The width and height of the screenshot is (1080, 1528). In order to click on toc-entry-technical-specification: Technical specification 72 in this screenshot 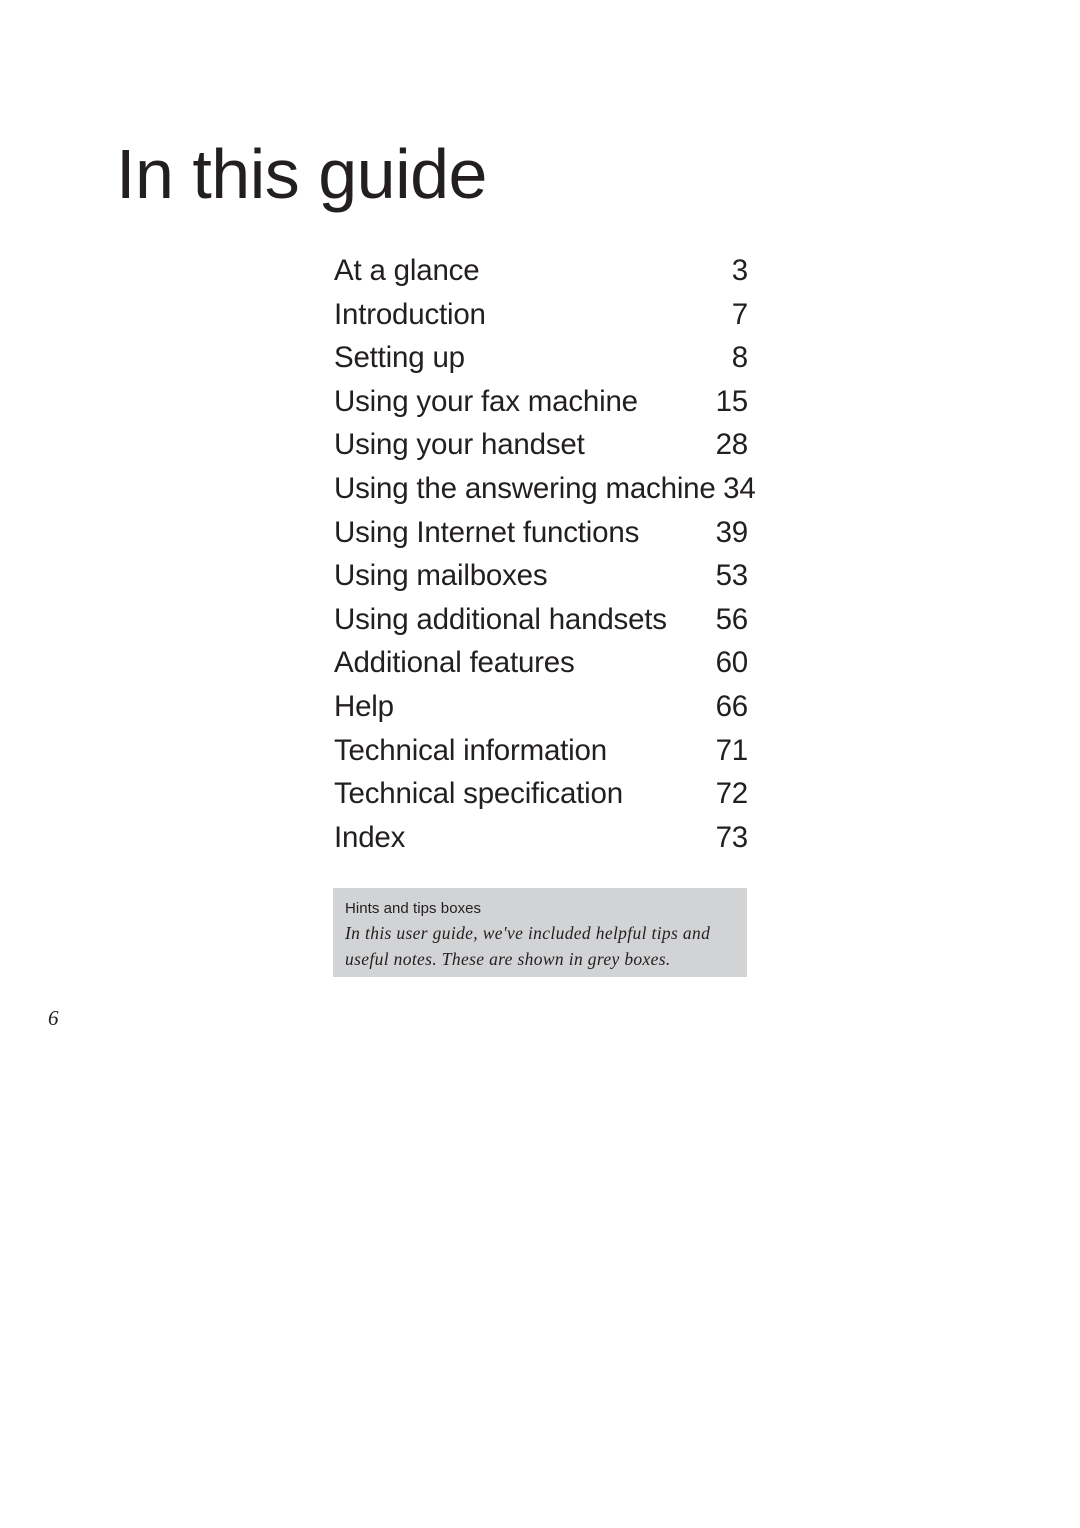, I will do `click(541, 794)`.